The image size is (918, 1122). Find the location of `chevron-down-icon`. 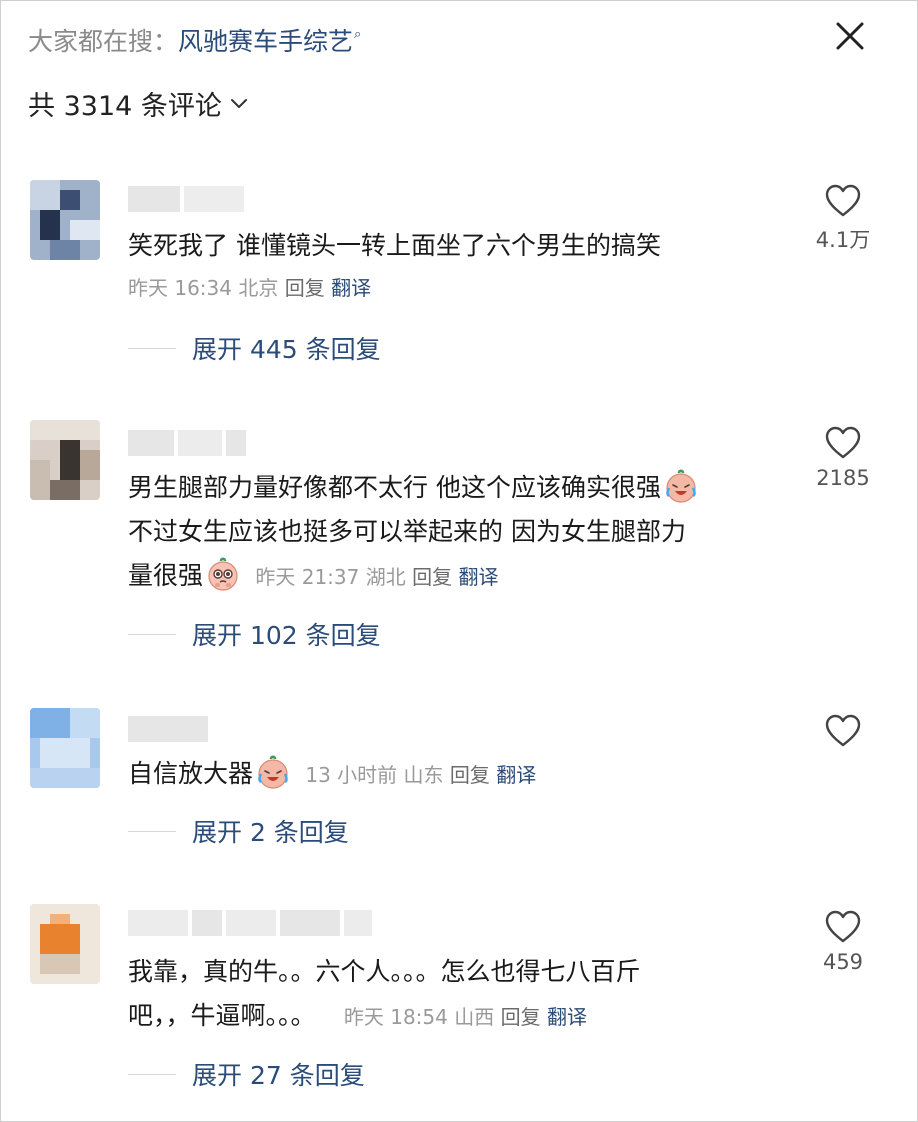

chevron-down-icon is located at coordinates (238, 103).